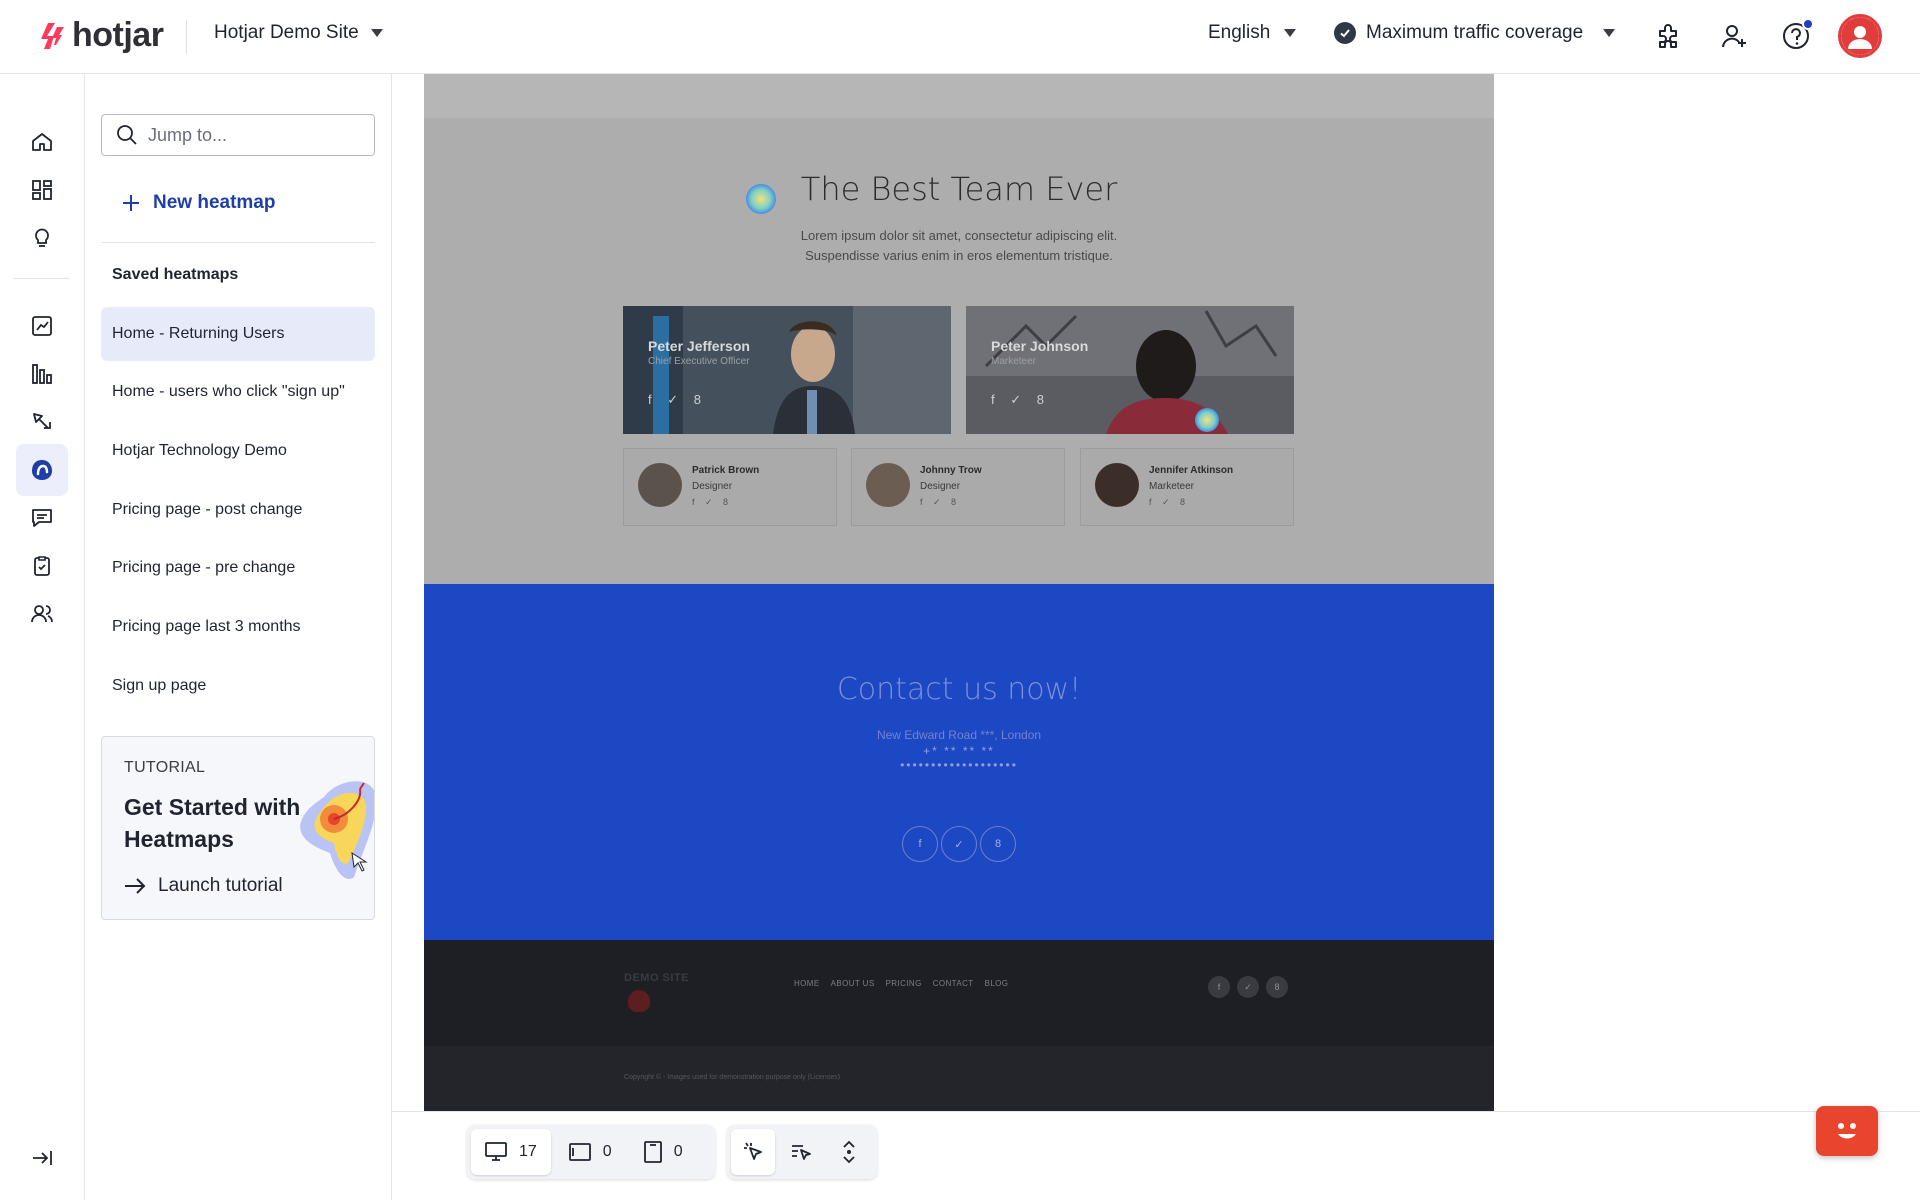 The height and width of the screenshot is (1200, 1920). Describe the element at coordinates (42, 142) in the screenshot. I see `home-icon` at that location.